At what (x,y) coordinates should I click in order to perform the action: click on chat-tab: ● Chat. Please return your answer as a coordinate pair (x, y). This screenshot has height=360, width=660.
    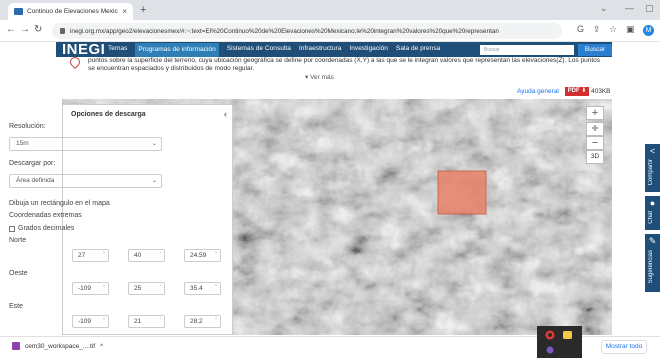
    Looking at the image, I should click on (652, 213).